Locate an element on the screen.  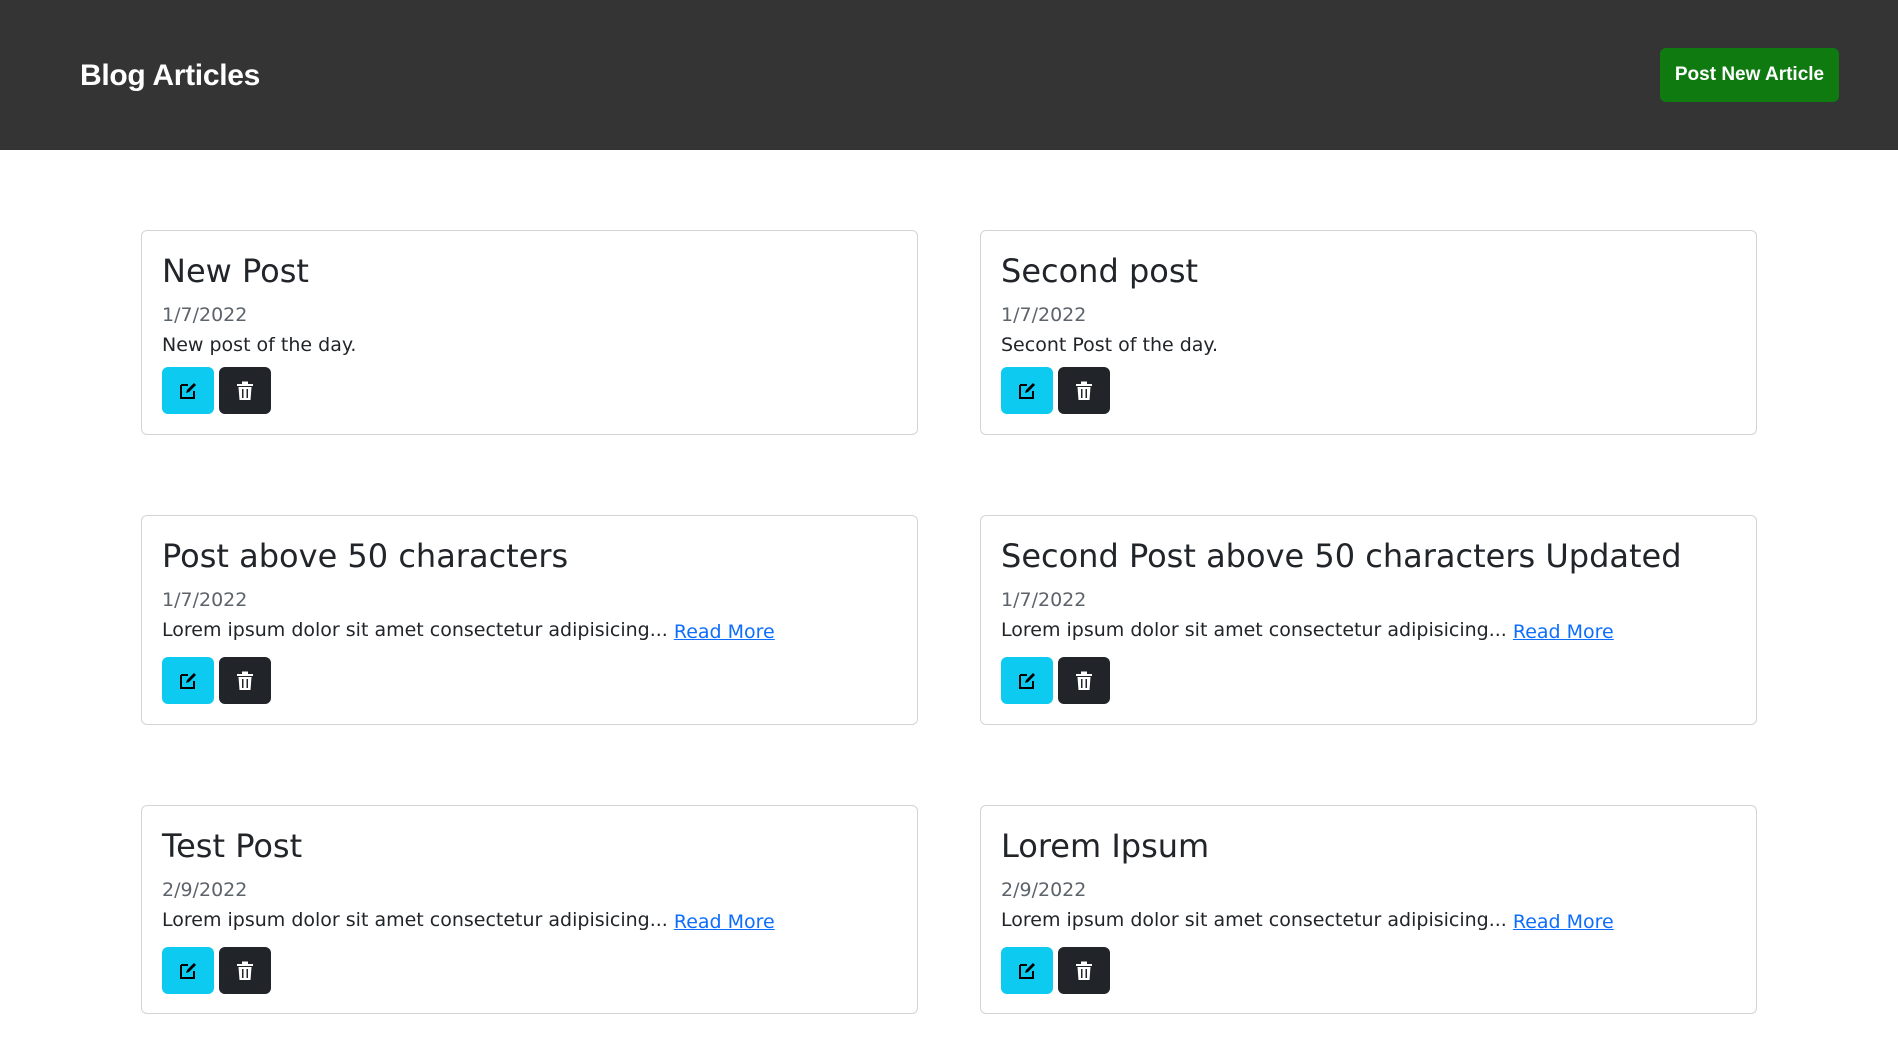
article-excerpt-text: Secont Post of the day. is located at coordinates (1109, 345).